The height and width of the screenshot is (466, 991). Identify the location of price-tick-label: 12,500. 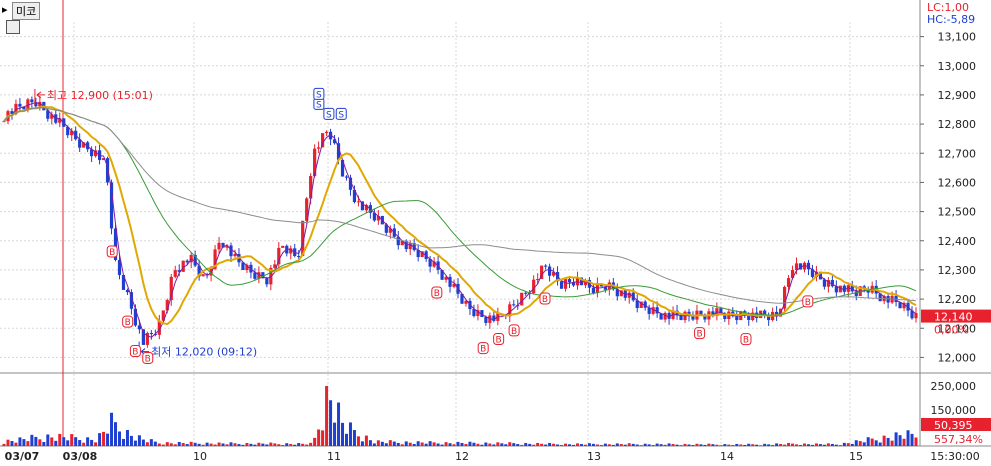
(957, 212).